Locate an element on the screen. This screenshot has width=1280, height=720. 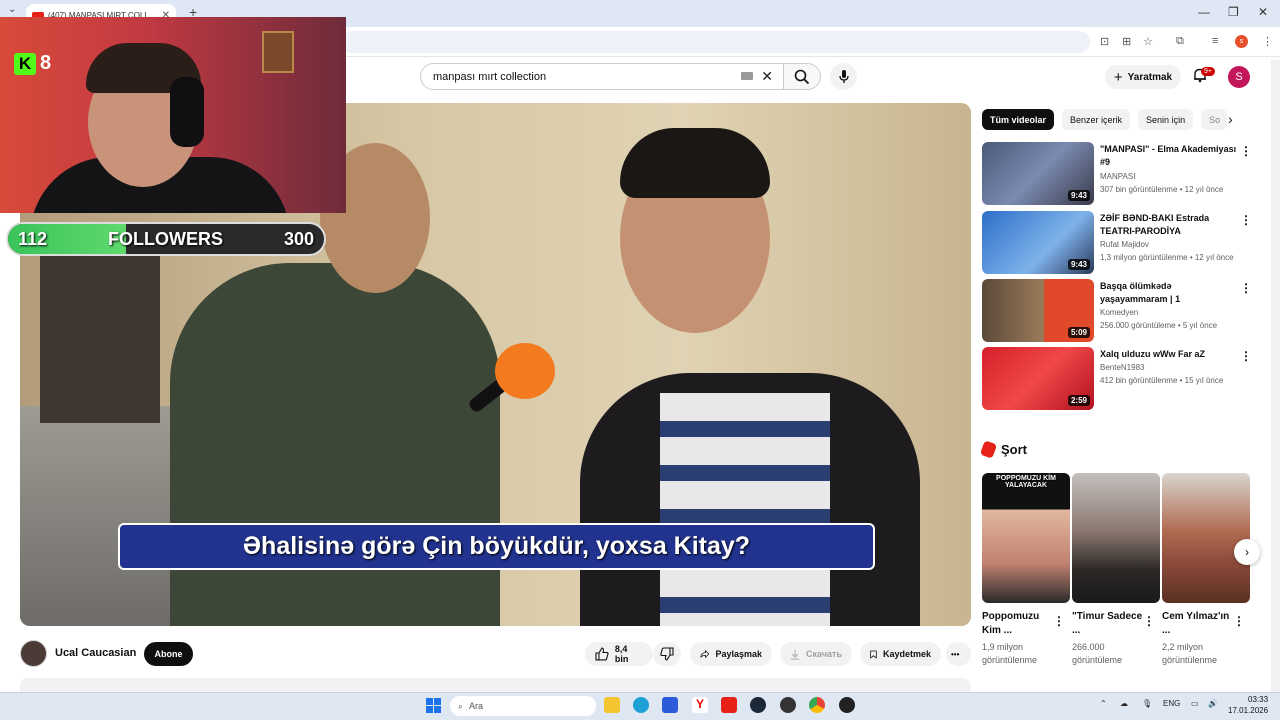
thumbs-up-icon is located at coordinates (602, 654).